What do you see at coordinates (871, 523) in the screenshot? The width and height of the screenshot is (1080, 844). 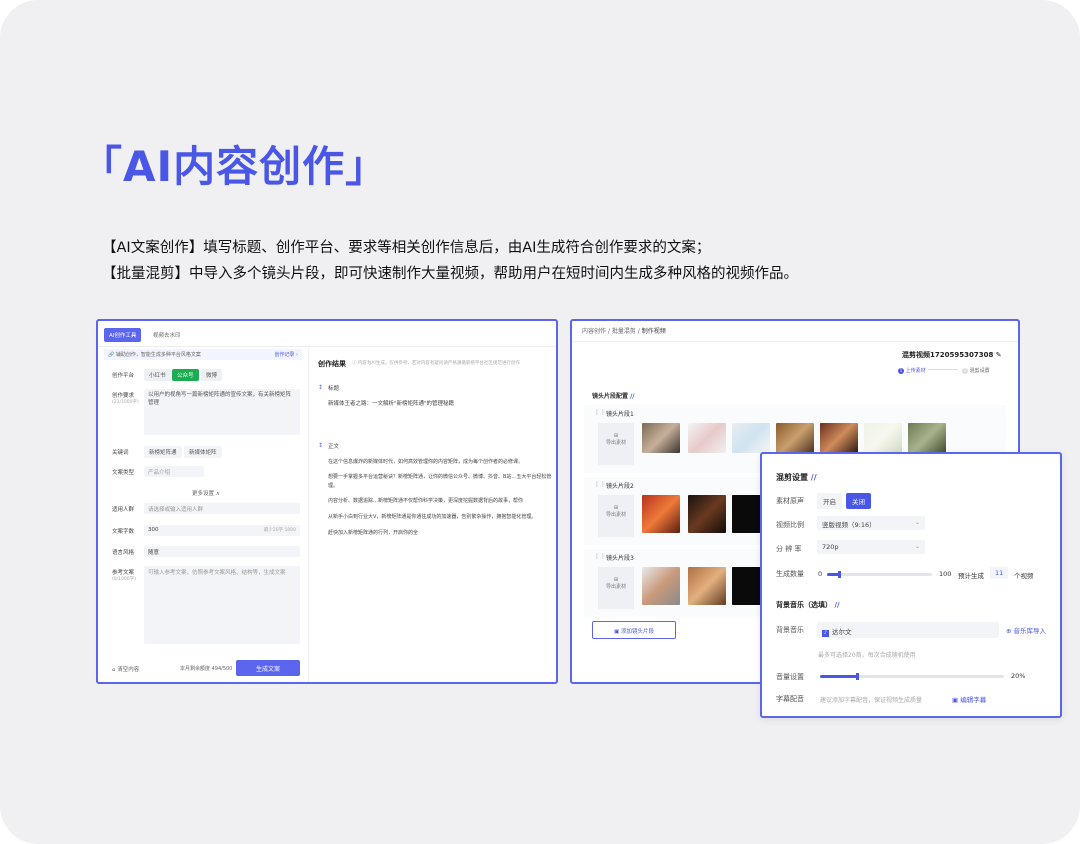 I see `ratio-select: 竖版视频（9:16） ⌄` at bounding box center [871, 523].